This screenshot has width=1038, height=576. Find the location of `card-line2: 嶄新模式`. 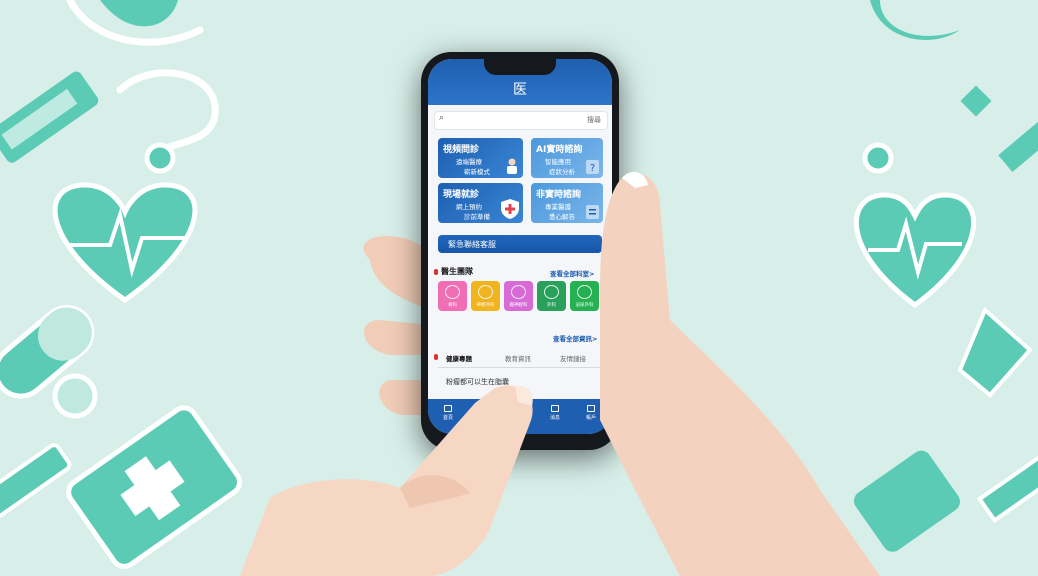

card-line2: 嶄新模式 is located at coordinates (477, 172).